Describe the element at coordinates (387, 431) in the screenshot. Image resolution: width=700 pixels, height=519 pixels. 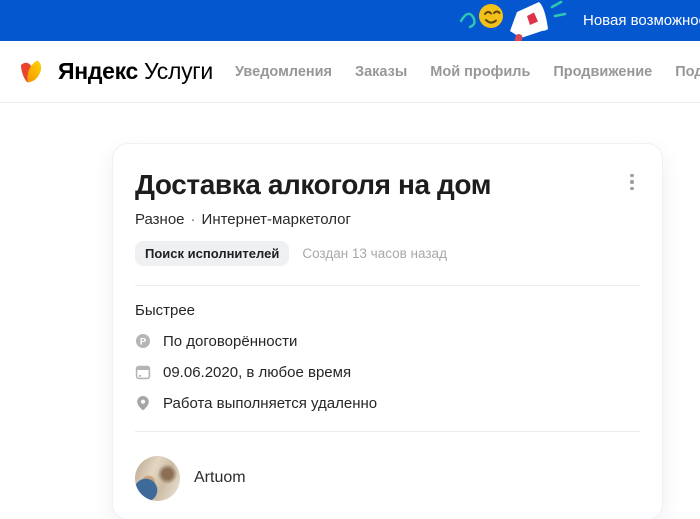
I see `divider-bottom` at that location.